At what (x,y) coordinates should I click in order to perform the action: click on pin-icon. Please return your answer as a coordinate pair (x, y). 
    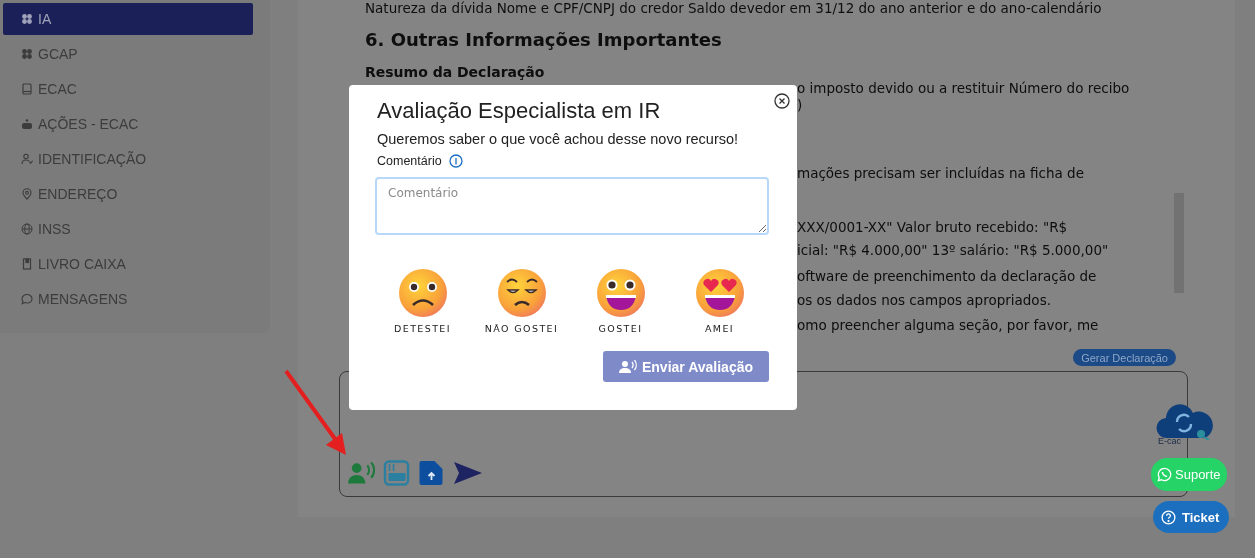
    Looking at the image, I should click on (27, 194).